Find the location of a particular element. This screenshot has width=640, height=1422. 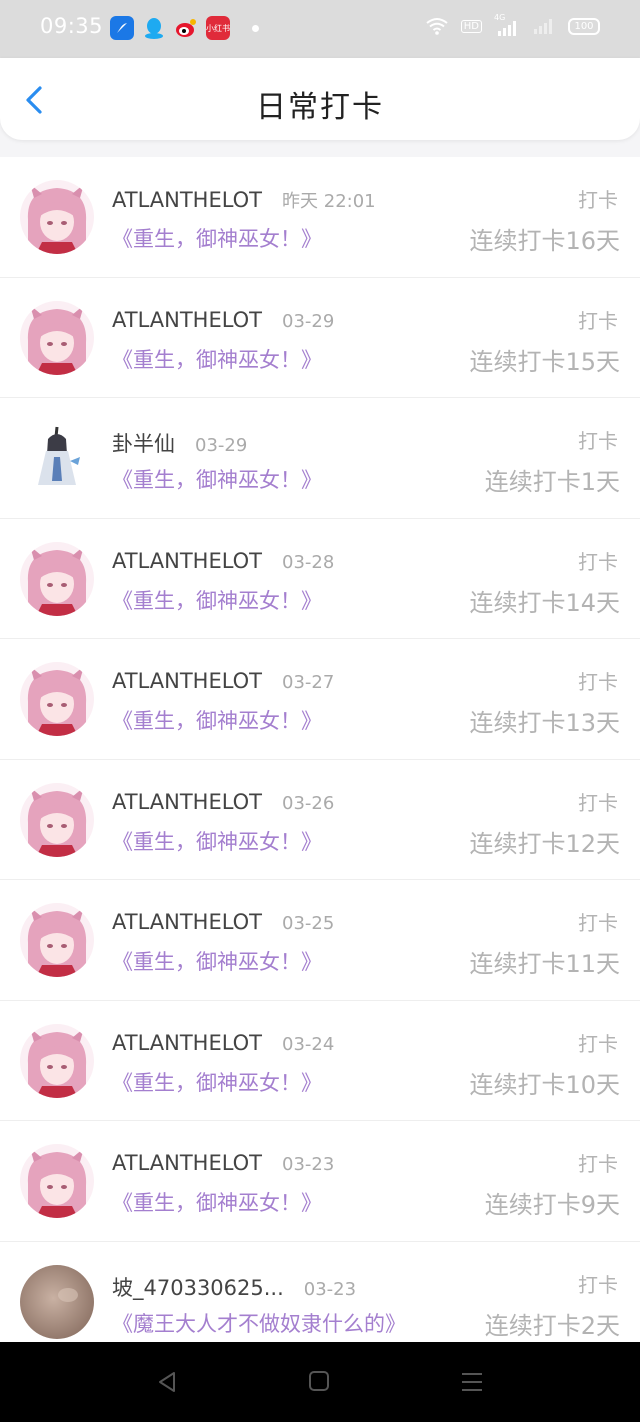

checkin-row-7: ATLANTHELOT 03-25 《重生，御神巫女！》 打卡 连续打卡11天 is located at coordinates (320, 940).